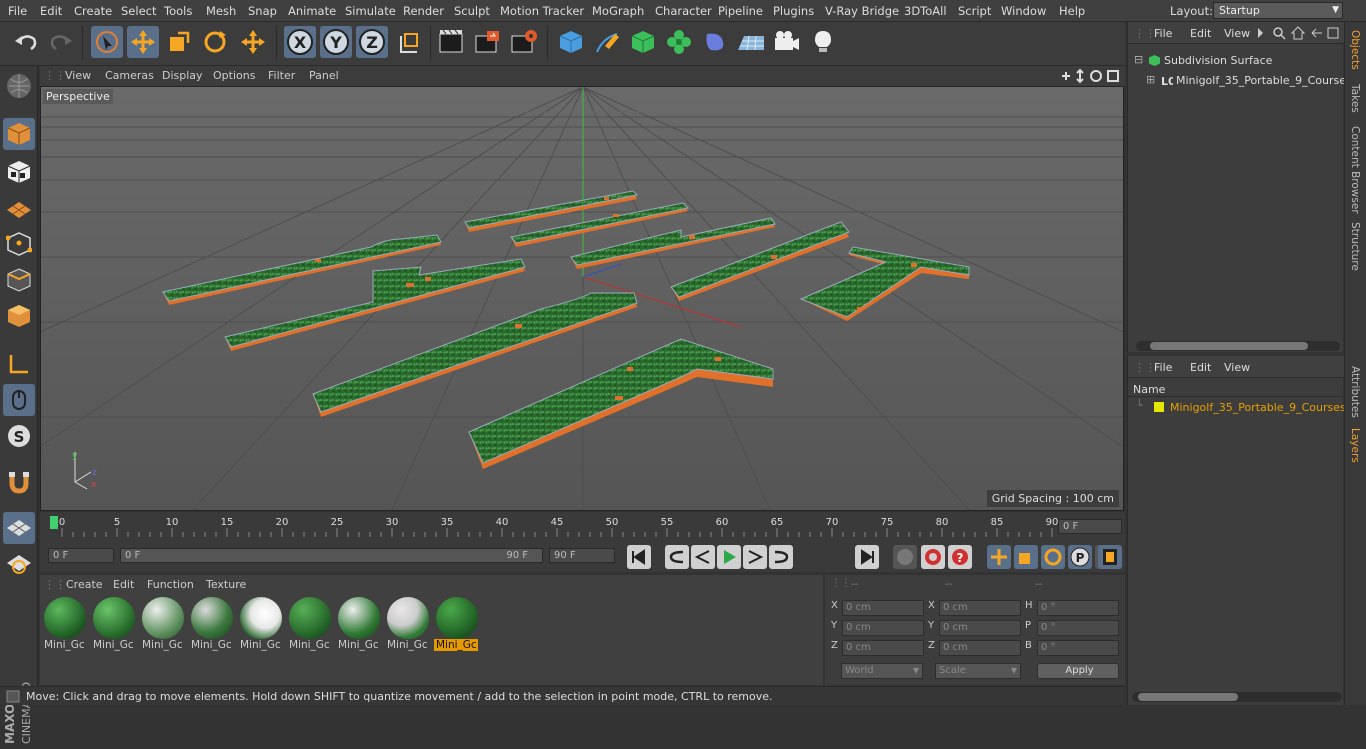 This screenshot has height=749, width=1366. I want to click on viewport-solo-icon, so click(19, 564).